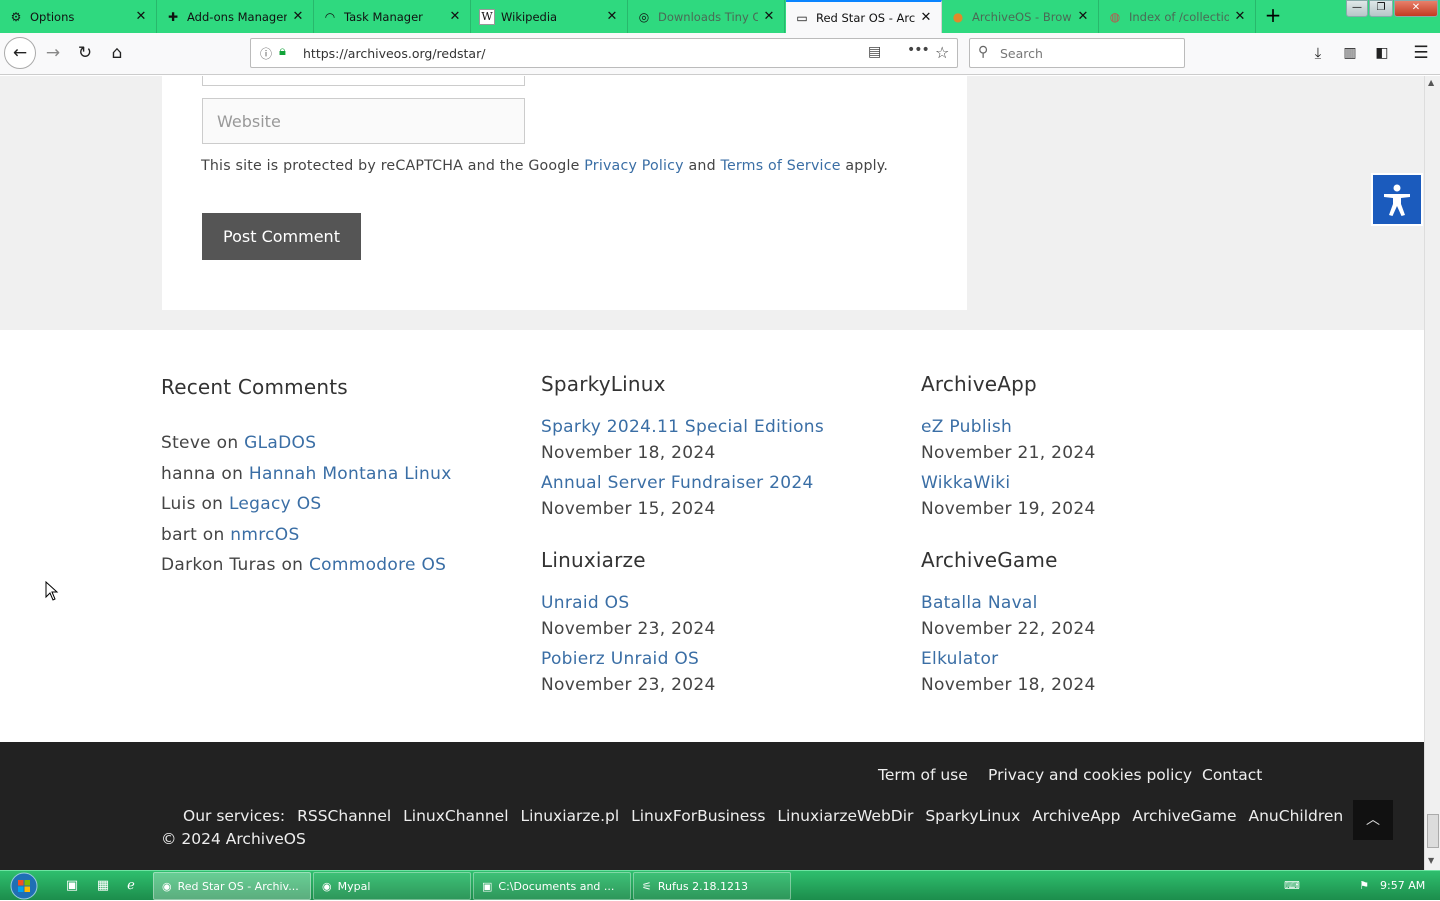 This screenshot has width=1440, height=901. What do you see at coordinates (1020, 16) in the screenshot?
I see `tab-archiveos-browse: ● ArchiveOS - Brows ✕` at bounding box center [1020, 16].